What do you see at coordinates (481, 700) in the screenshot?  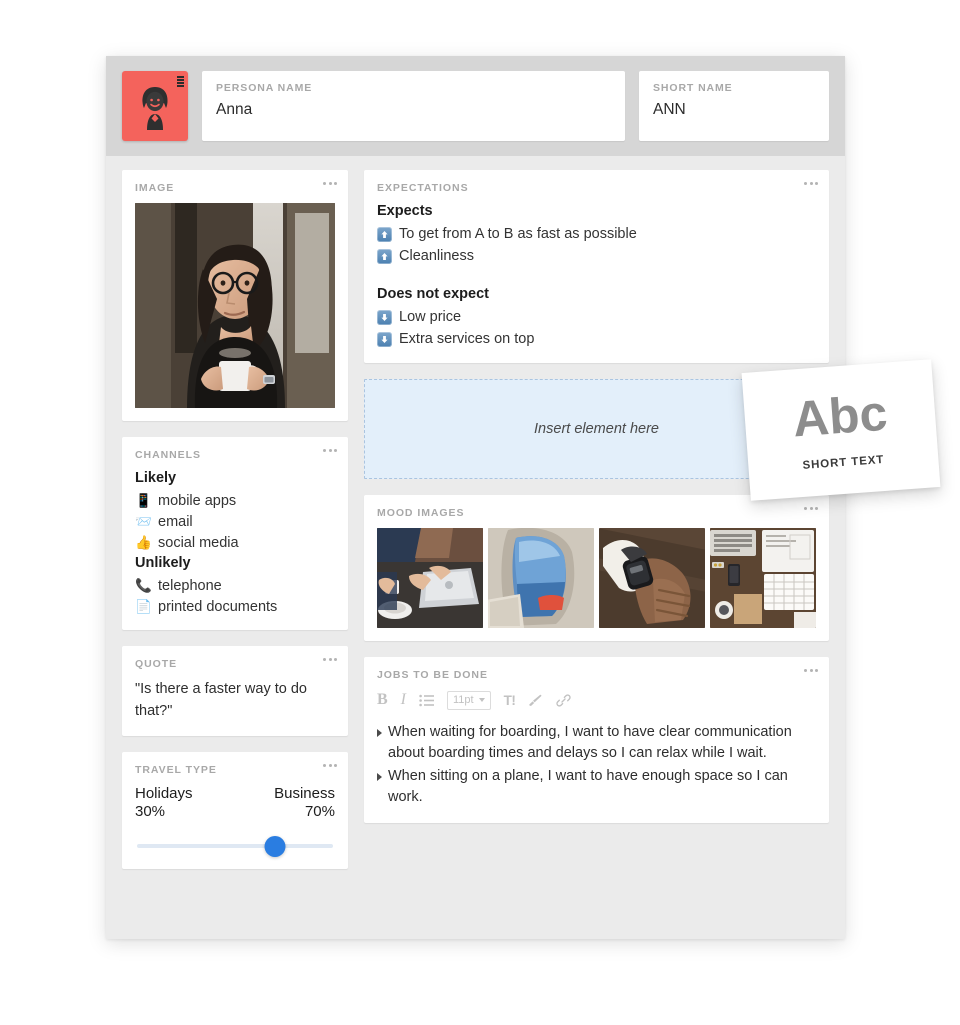 I see `chevron-down-icon` at bounding box center [481, 700].